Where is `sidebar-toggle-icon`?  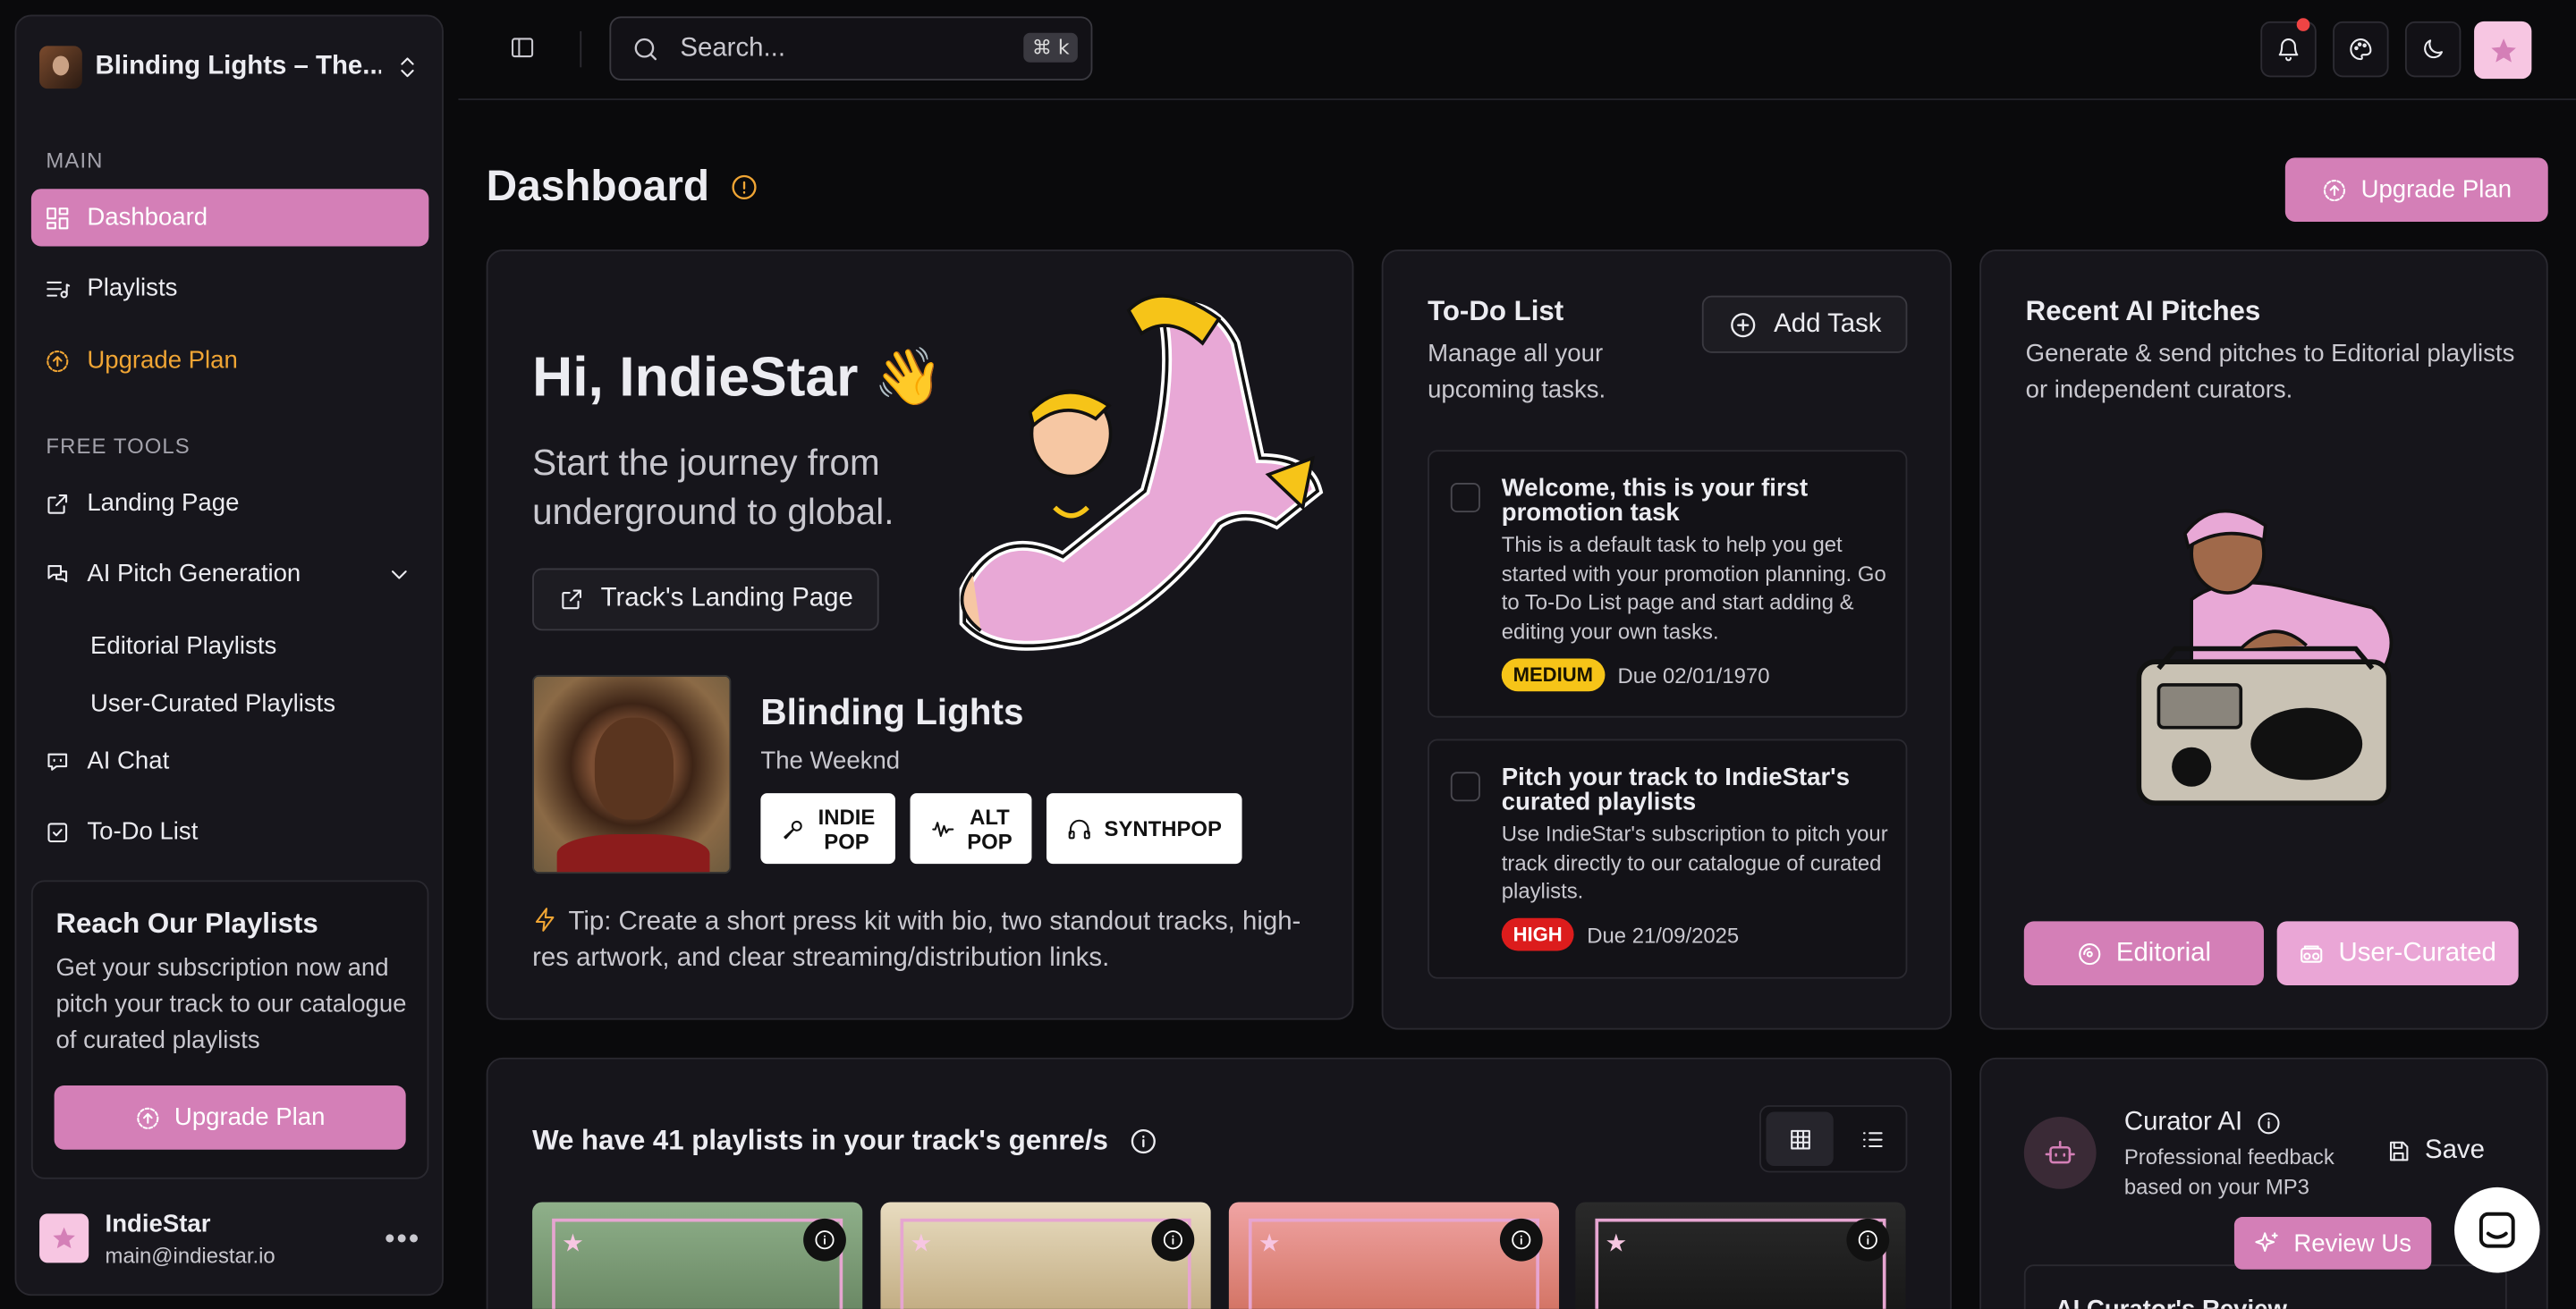
sidebar-toggle-icon is located at coordinates (522, 48).